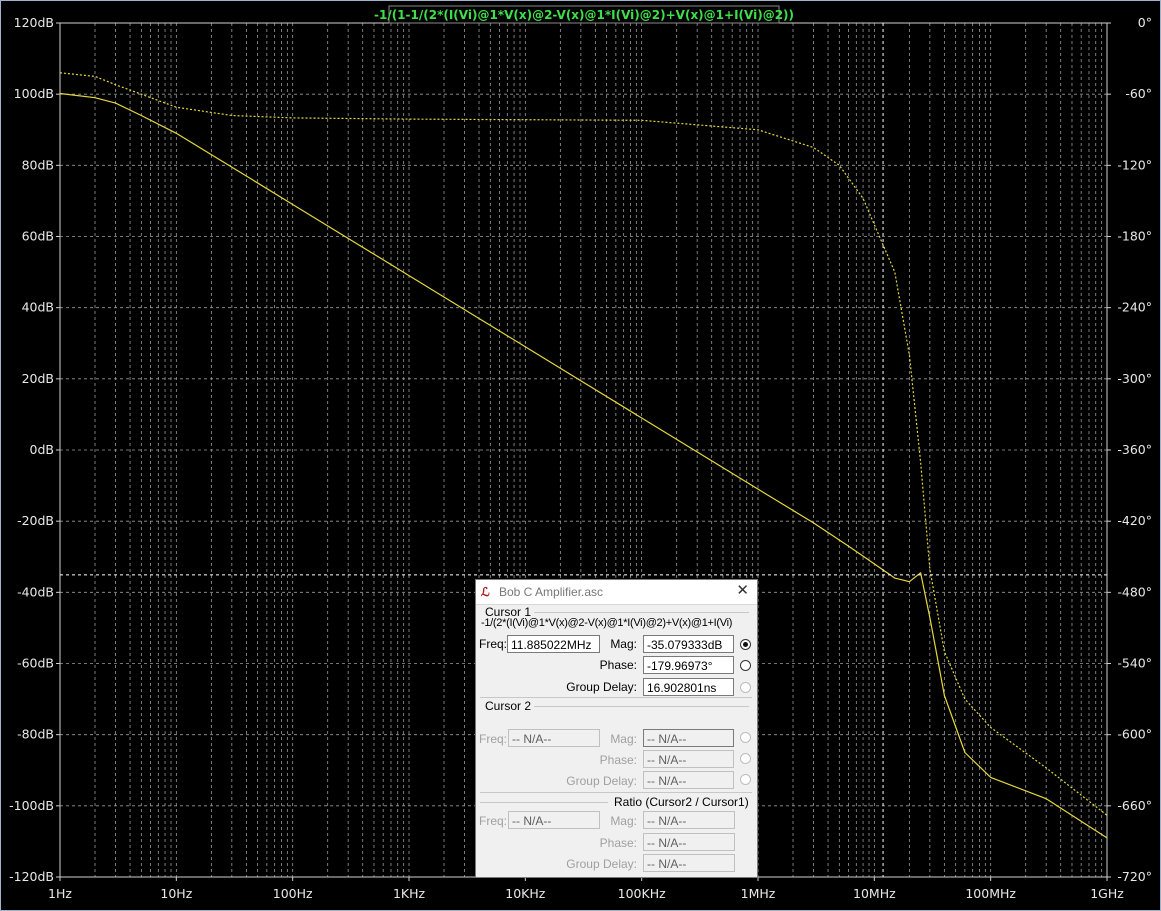 The height and width of the screenshot is (911, 1161). I want to click on cursor1-divider, so click(641, 612).